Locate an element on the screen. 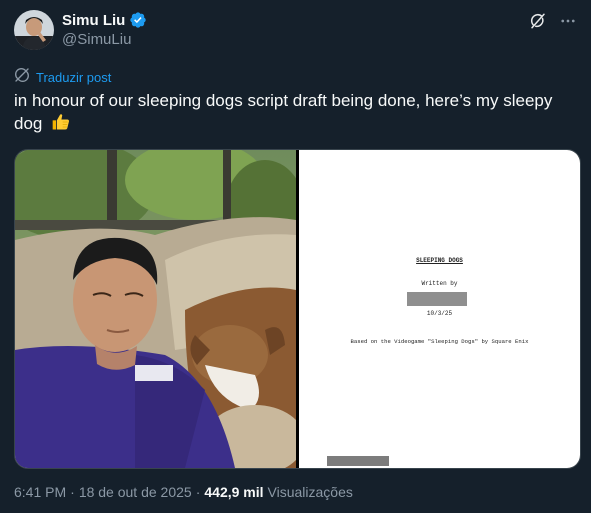  top-actions is located at coordinates (553, 21).